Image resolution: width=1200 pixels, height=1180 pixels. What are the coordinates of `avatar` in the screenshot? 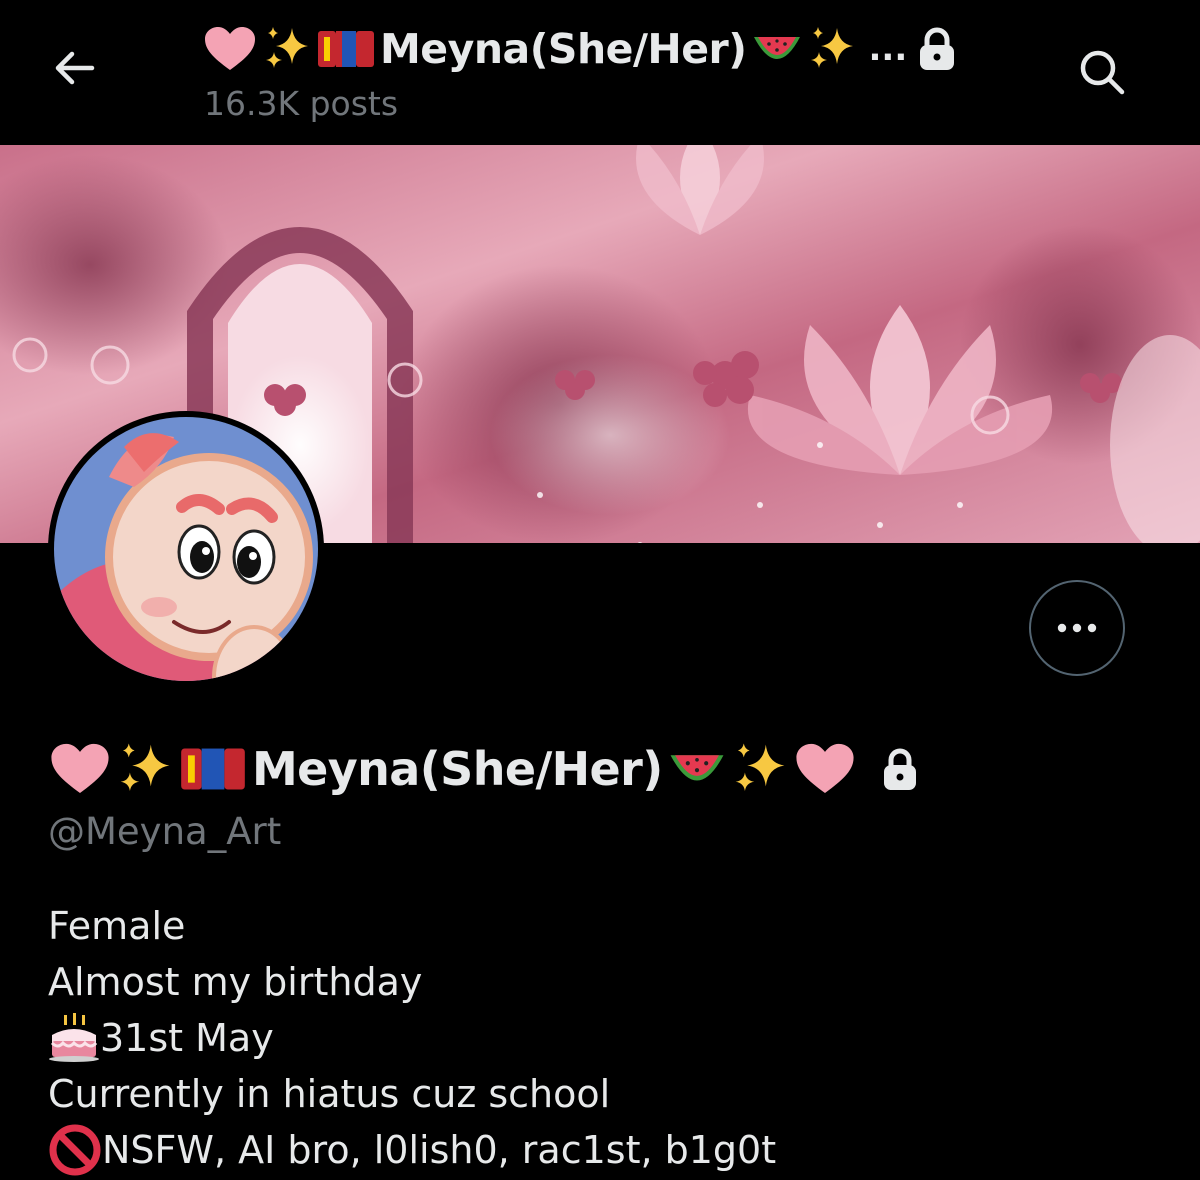 It's located at (186, 549).